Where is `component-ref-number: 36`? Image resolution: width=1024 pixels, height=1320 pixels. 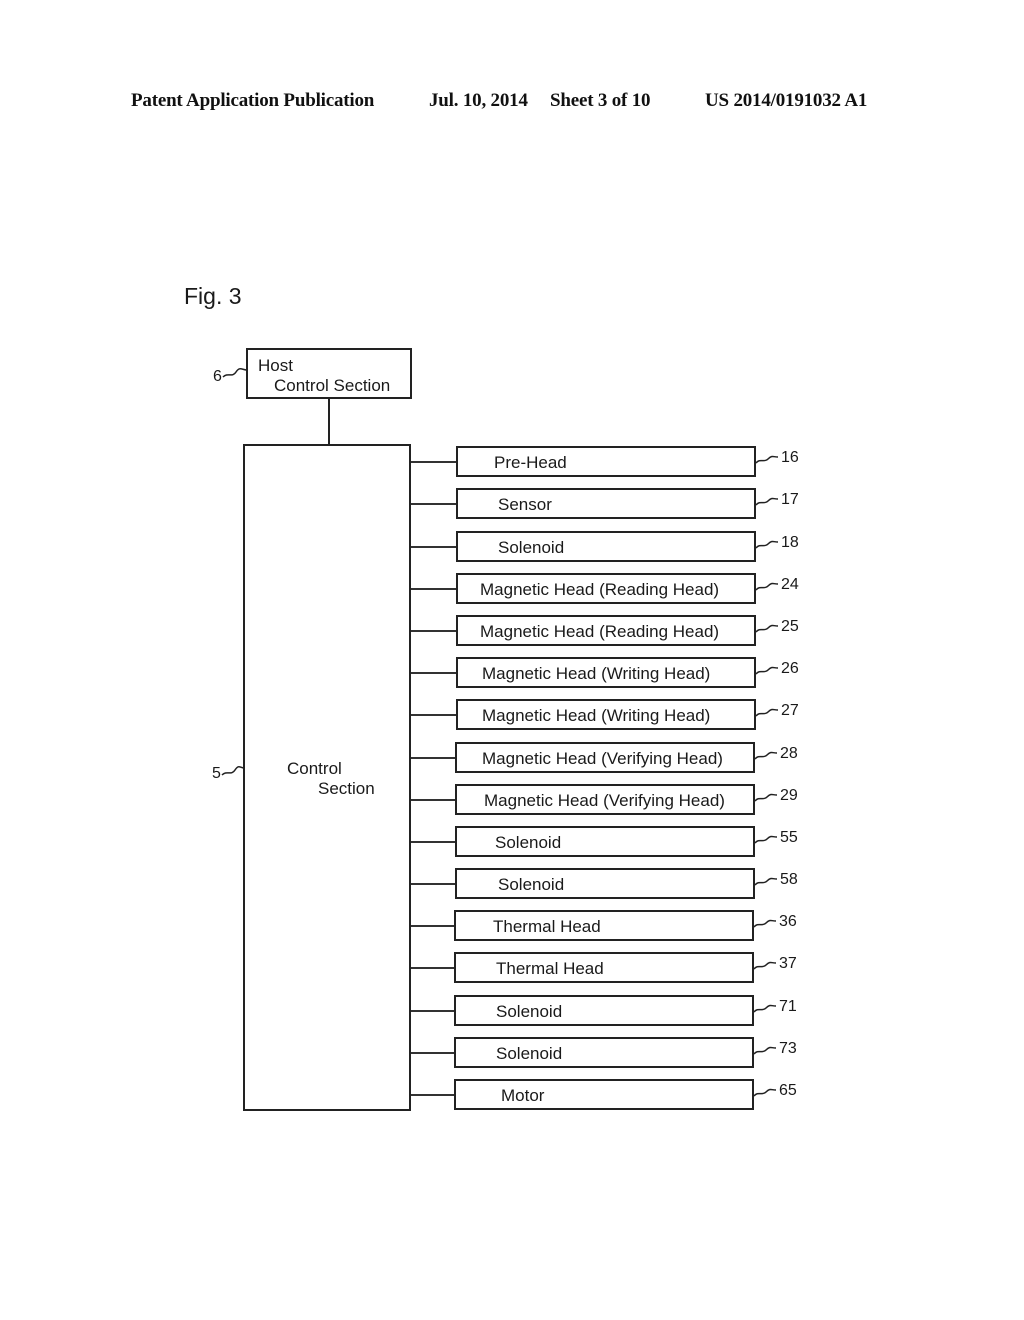 component-ref-number: 36 is located at coordinates (788, 921).